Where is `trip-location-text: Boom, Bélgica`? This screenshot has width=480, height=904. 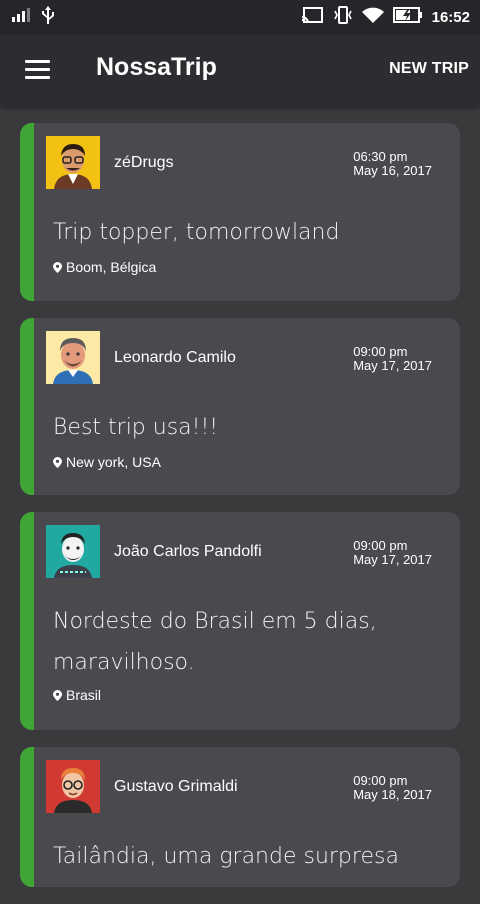 trip-location-text: Boom, Bélgica is located at coordinates (111, 267).